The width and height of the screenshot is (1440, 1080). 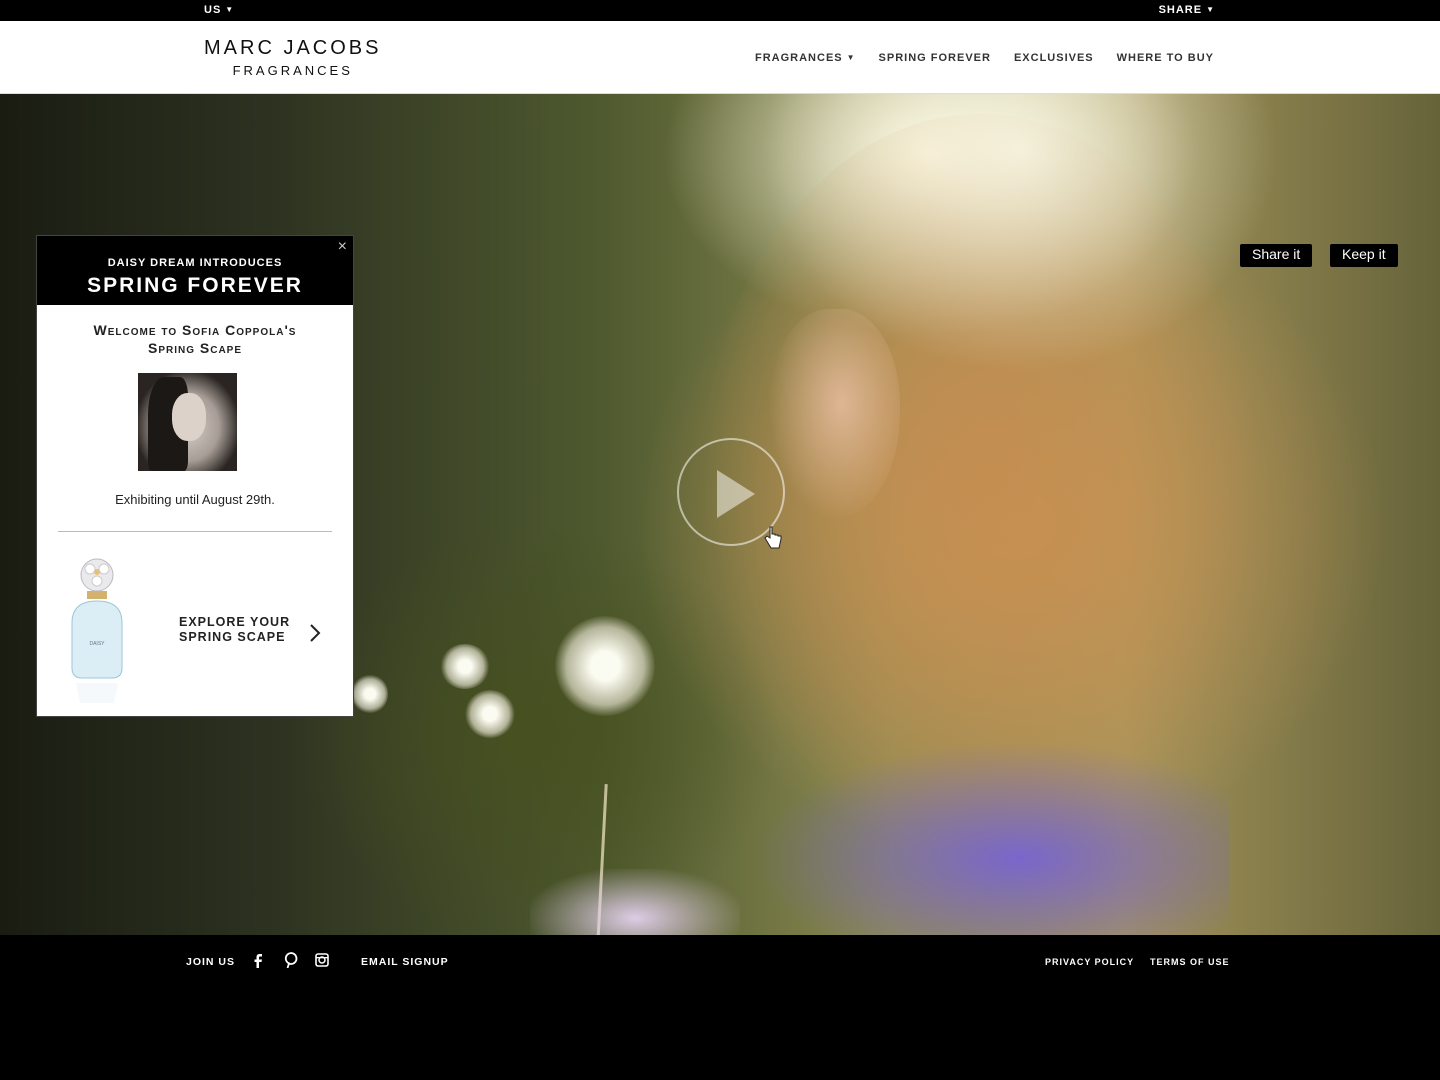 I want to click on welcome-line-2: Spring Scape, so click(x=195, y=348).